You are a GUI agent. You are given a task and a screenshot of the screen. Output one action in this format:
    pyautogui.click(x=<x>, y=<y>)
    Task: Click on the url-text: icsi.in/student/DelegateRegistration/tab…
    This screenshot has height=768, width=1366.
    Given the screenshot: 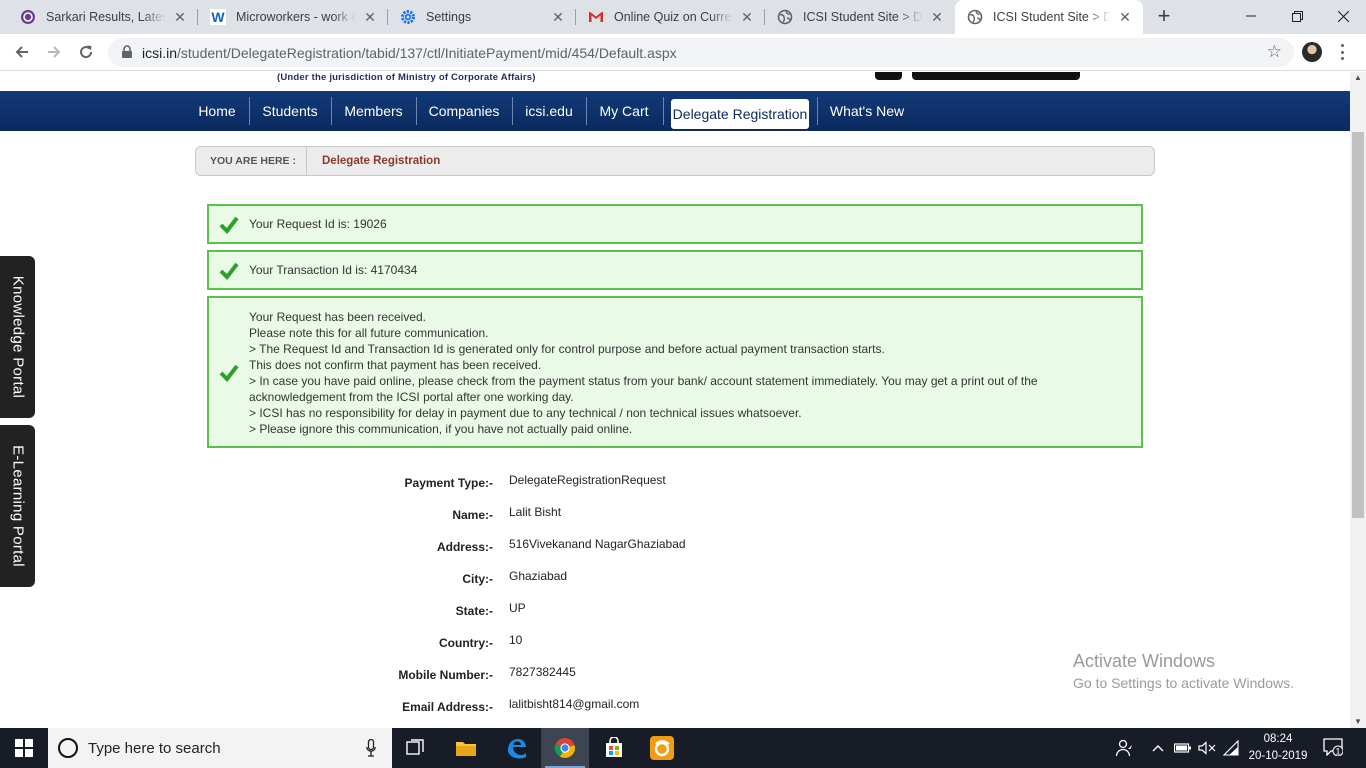 What is the action you would take?
    pyautogui.click(x=409, y=53)
    